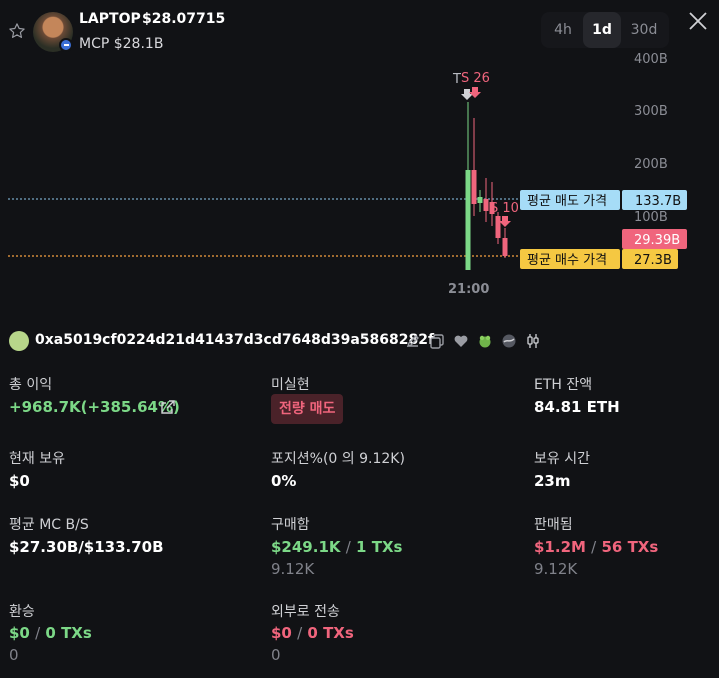 The width and height of the screenshot is (719, 678). Describe the element at coordinates (556, 569) in the screenshot. I see `sold-sub: 9.12K` at that location.